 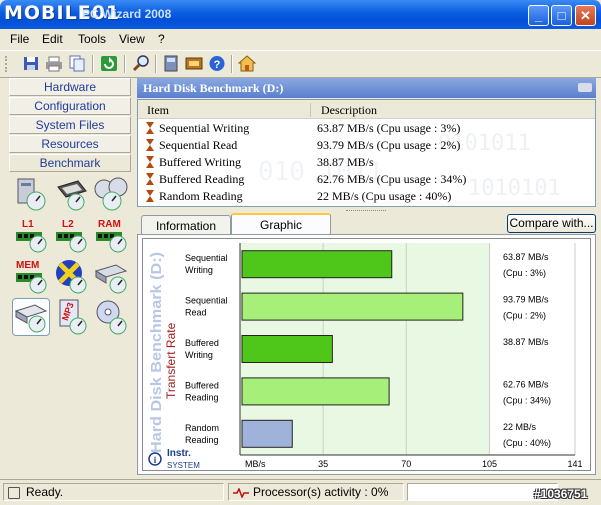 I want to click on category-label: Sequential, so click(x=206, y=258).